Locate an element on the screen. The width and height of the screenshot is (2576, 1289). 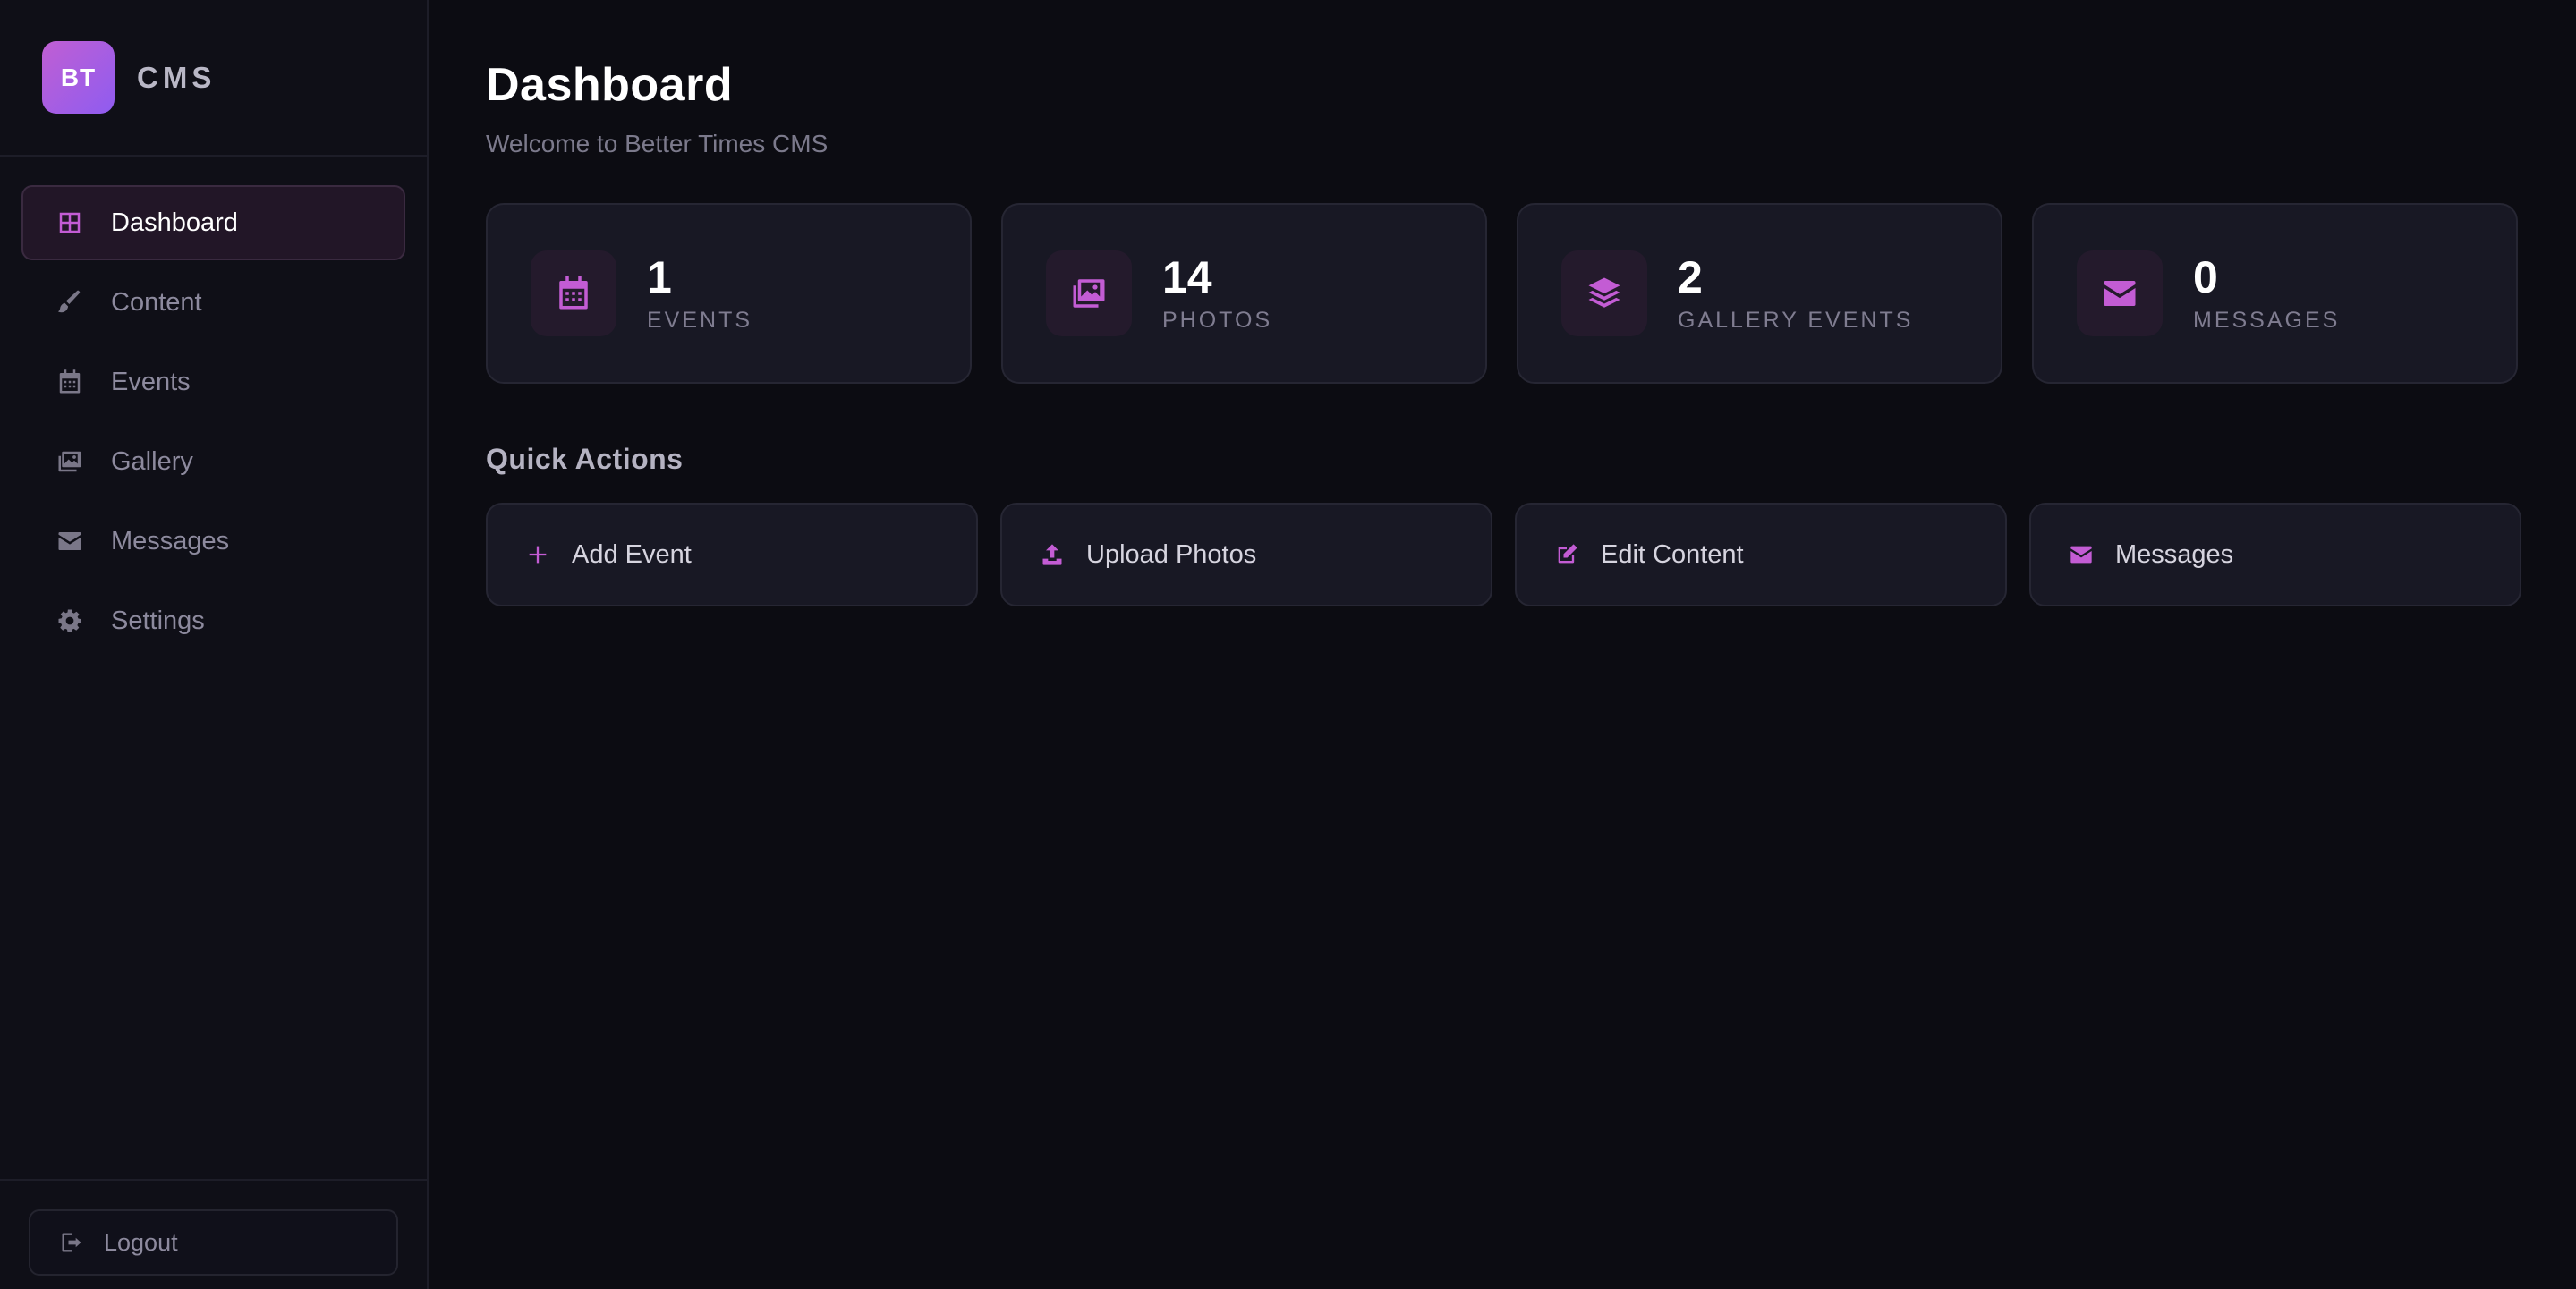
stat-label: EVENTS is located at coordinates (700, 320).